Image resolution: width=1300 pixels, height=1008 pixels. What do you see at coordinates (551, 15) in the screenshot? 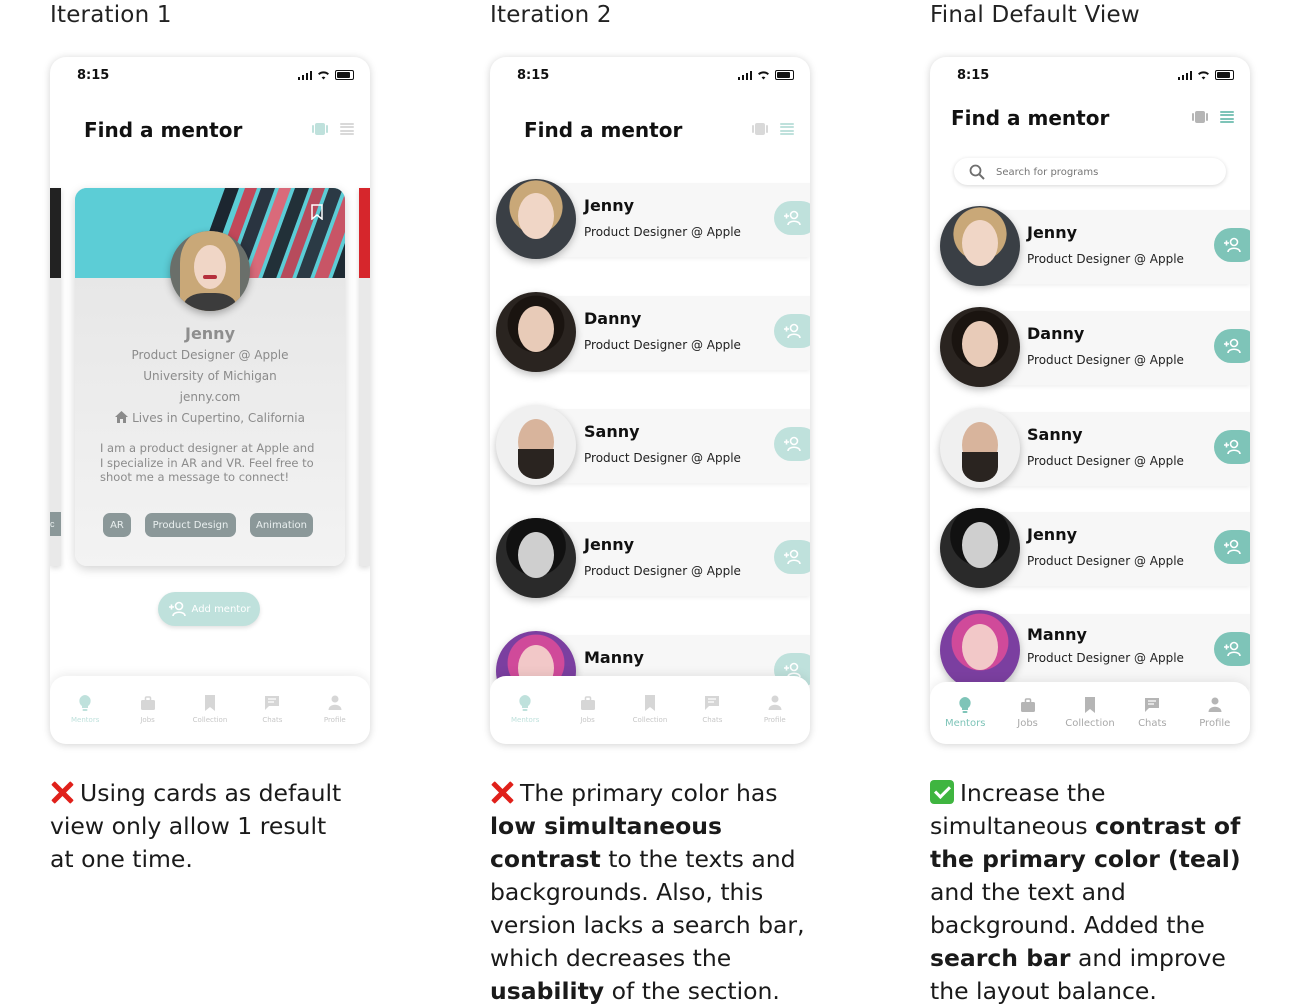
I see `column-heading-iteration-2: Iteration 2` at bounding box center [551, 15].